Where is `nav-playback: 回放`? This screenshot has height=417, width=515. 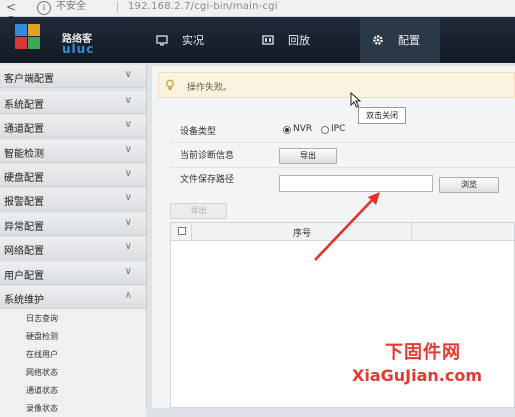 nav-playback: 回放 is located at coordinates (286, 40).